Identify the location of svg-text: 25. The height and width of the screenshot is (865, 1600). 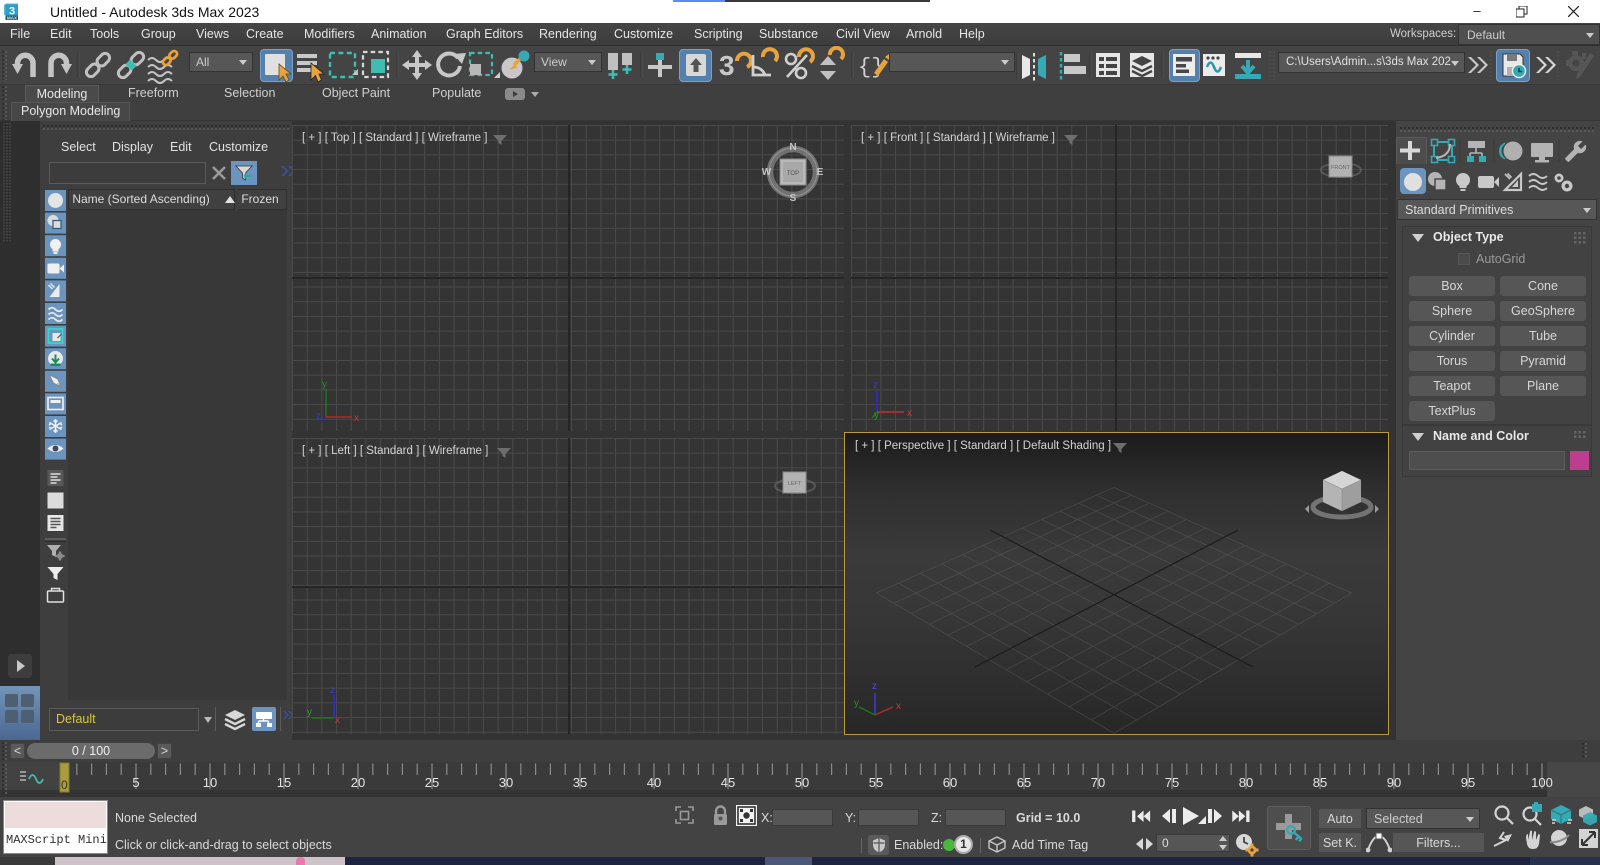
(432, 782).